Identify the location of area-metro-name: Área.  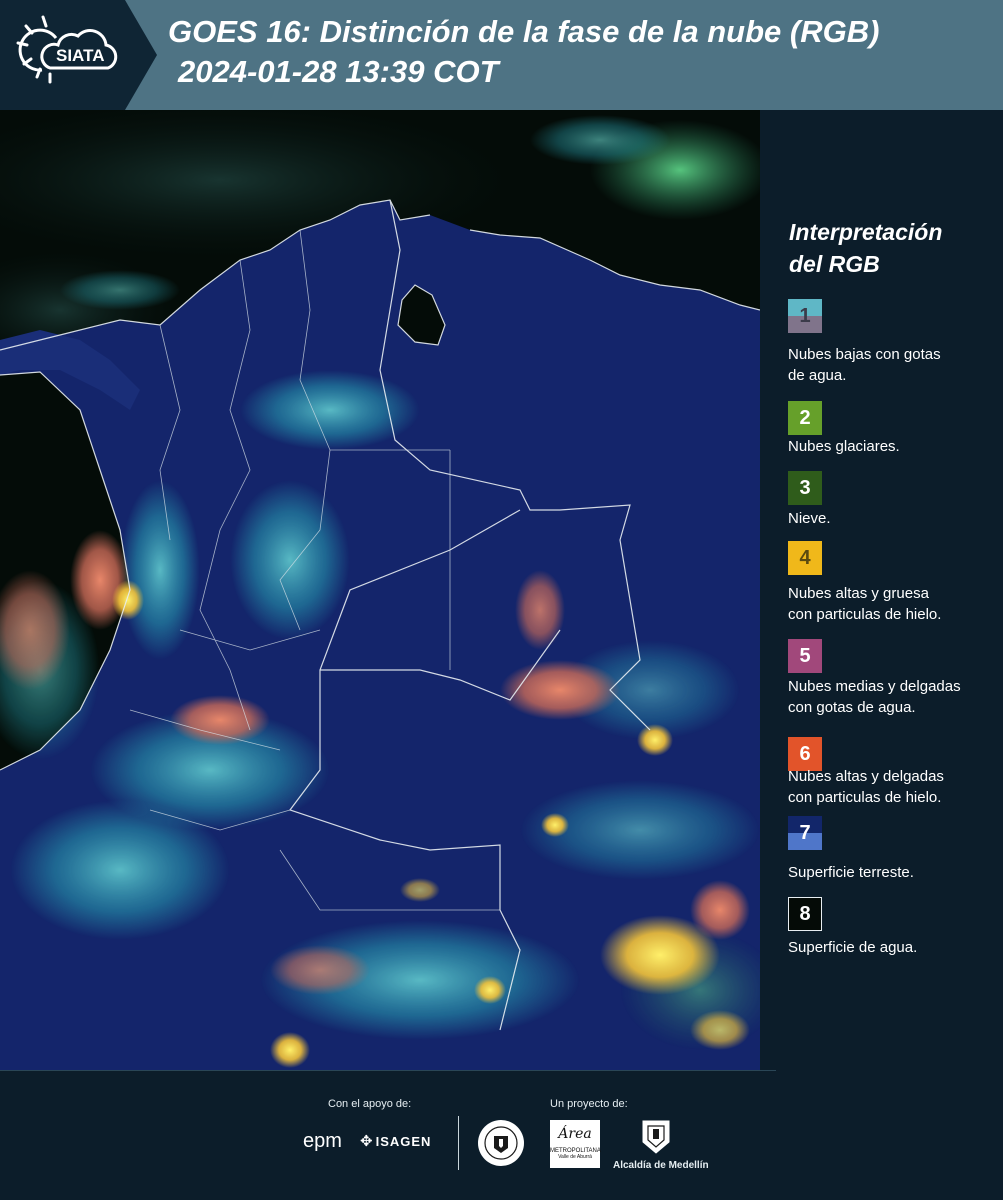
(575, 1134).